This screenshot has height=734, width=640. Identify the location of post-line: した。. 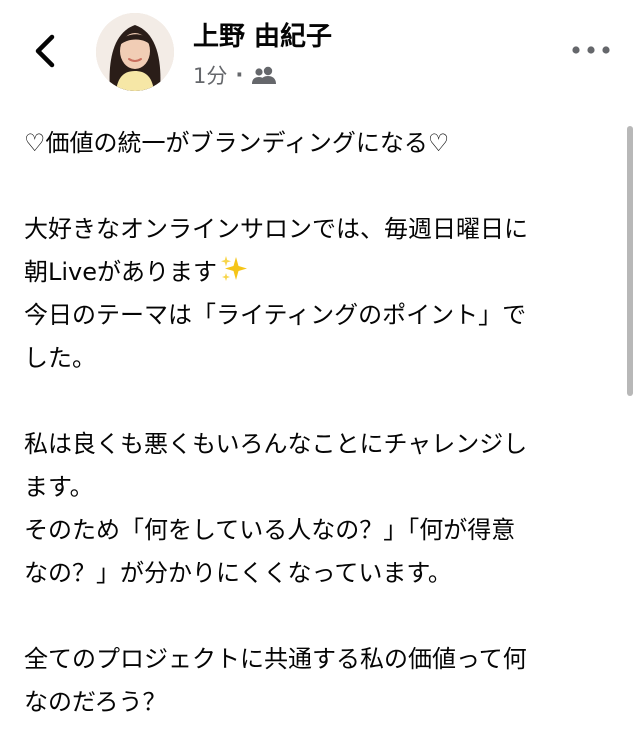
(60, 358).